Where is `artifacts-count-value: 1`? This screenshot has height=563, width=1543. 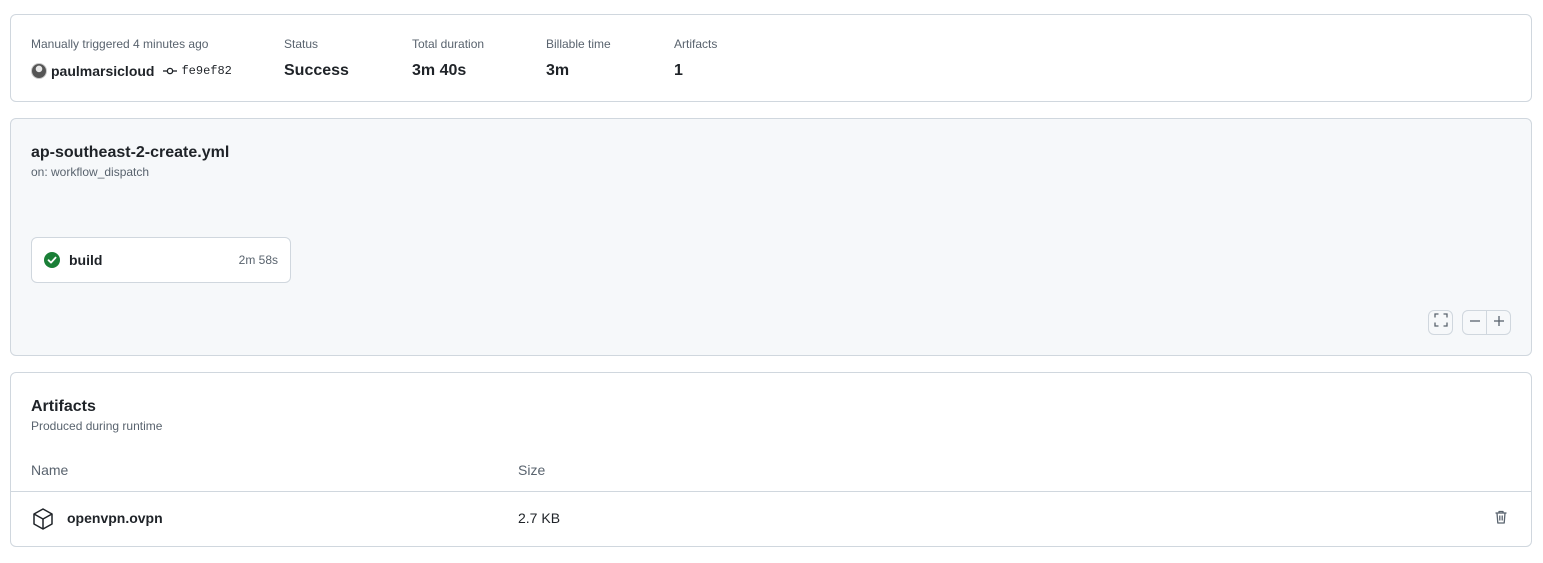 artifacts-count-value: 1 is located at coordinates (695, 71).